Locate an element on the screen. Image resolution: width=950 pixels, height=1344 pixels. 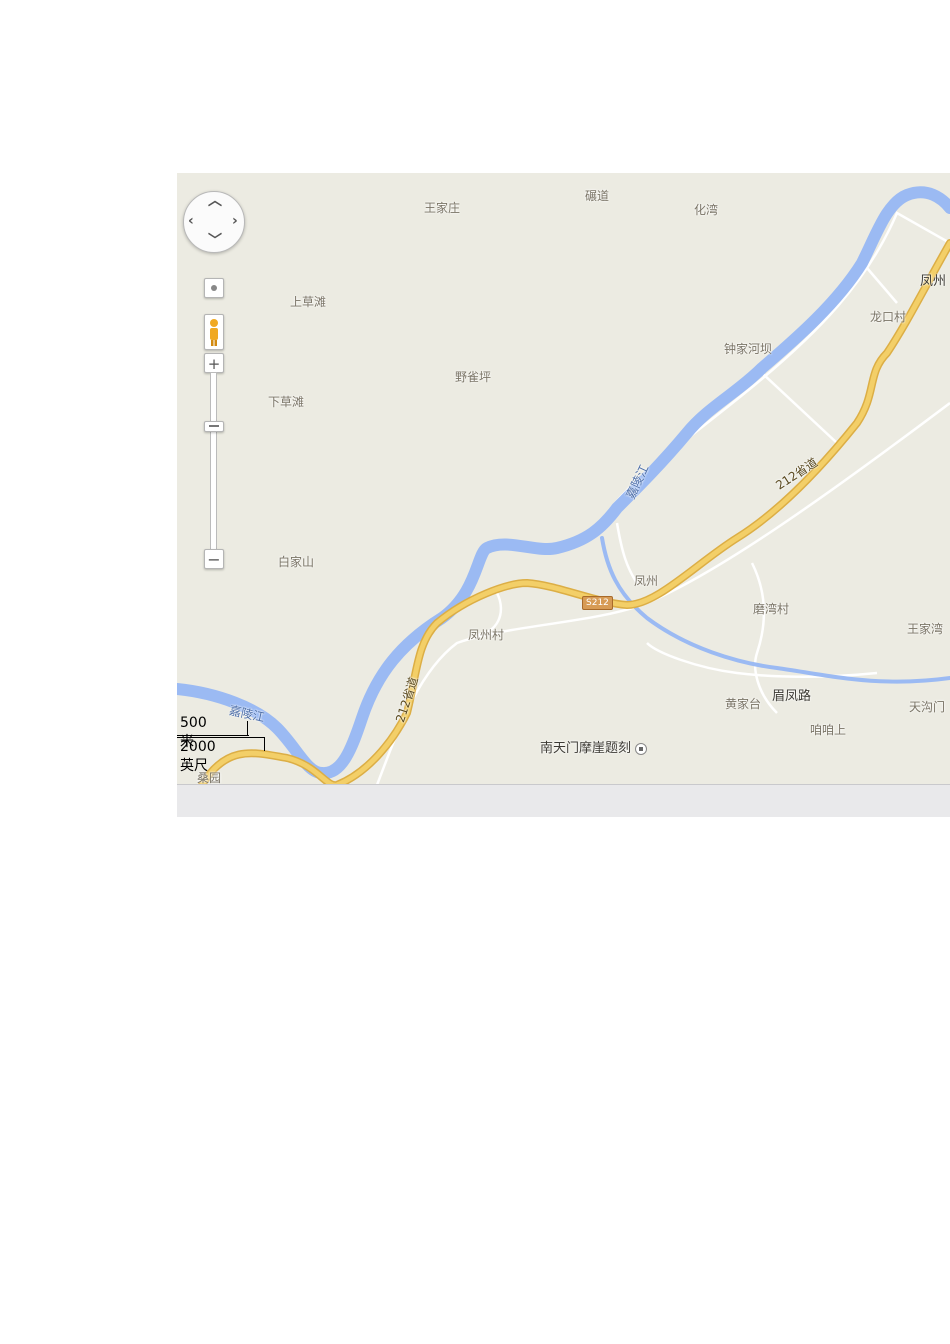
zoom-in-button: + is located at coordinates (214, 363).